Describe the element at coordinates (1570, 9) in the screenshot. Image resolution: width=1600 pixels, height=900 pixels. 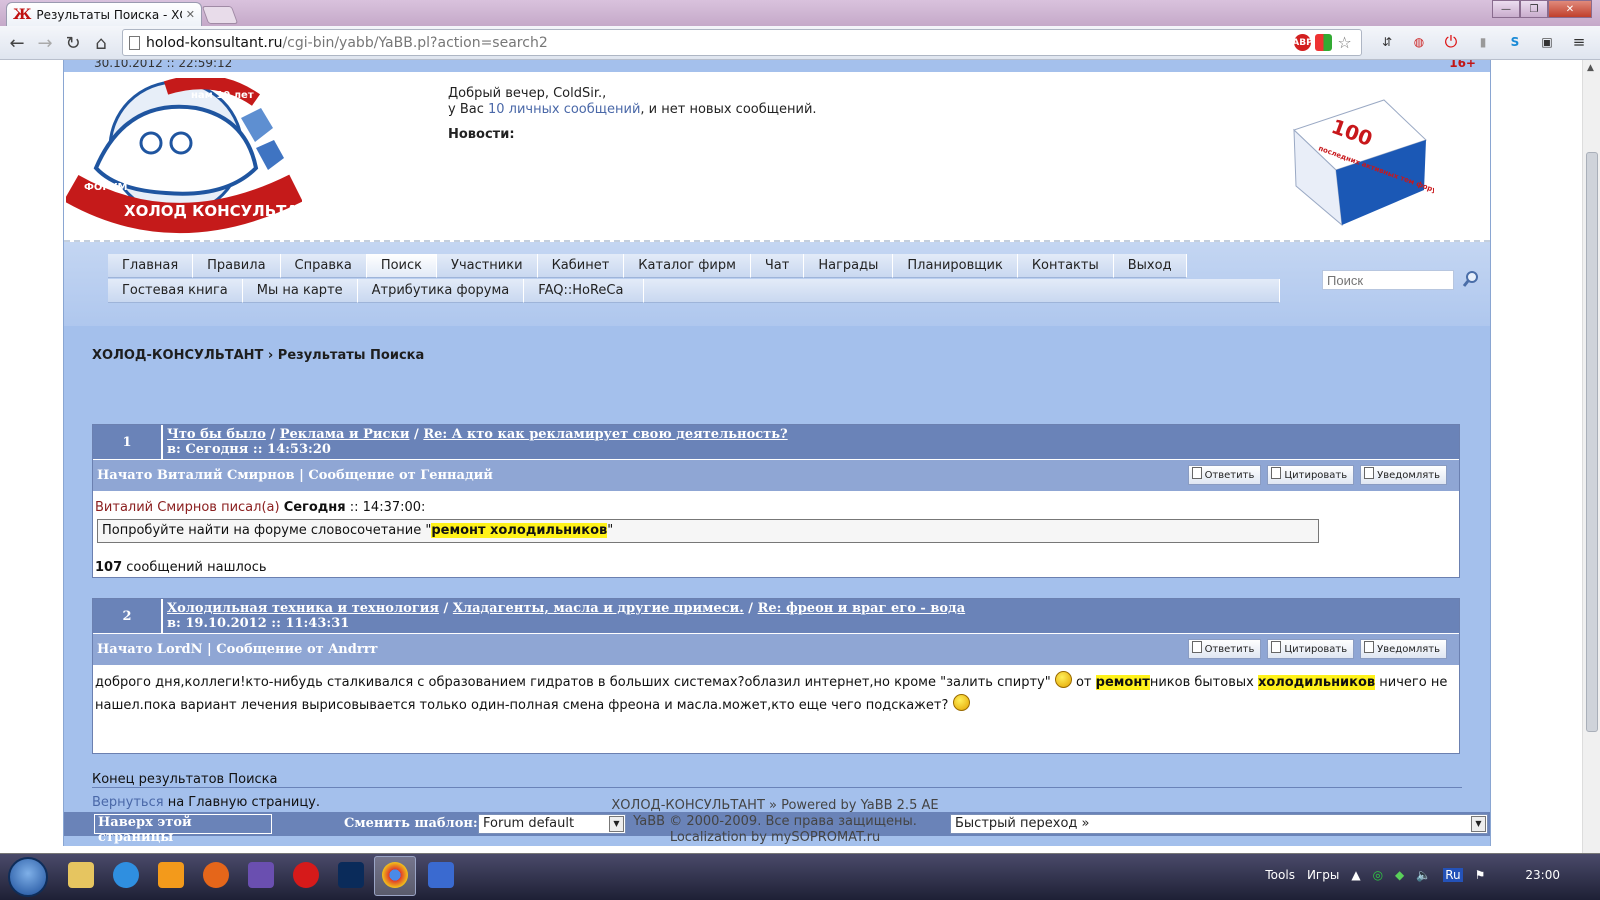
I see `window-close-button: ✕` at that location.